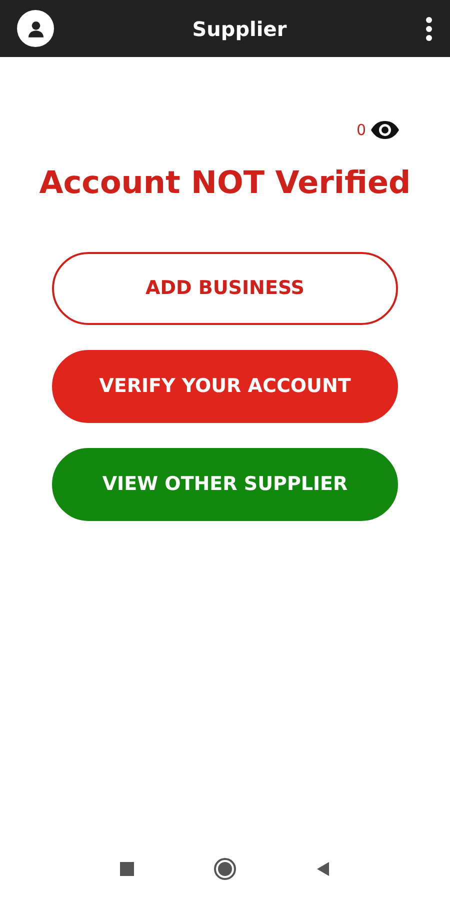  Describe the element at coordinates (225, 288) in the screenshot. I see `action-button: ADD BUSINESS` at that location.